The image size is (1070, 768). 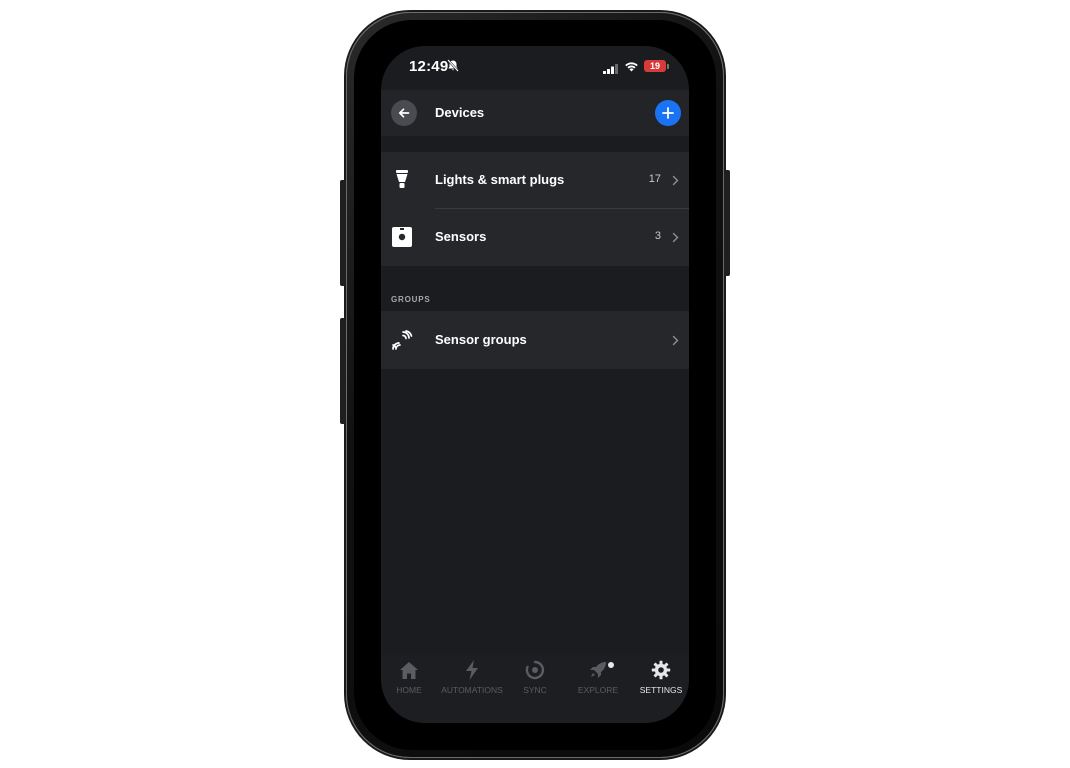 I want to click on tab-settings: SETTINGS, so click(x=659, y=677).